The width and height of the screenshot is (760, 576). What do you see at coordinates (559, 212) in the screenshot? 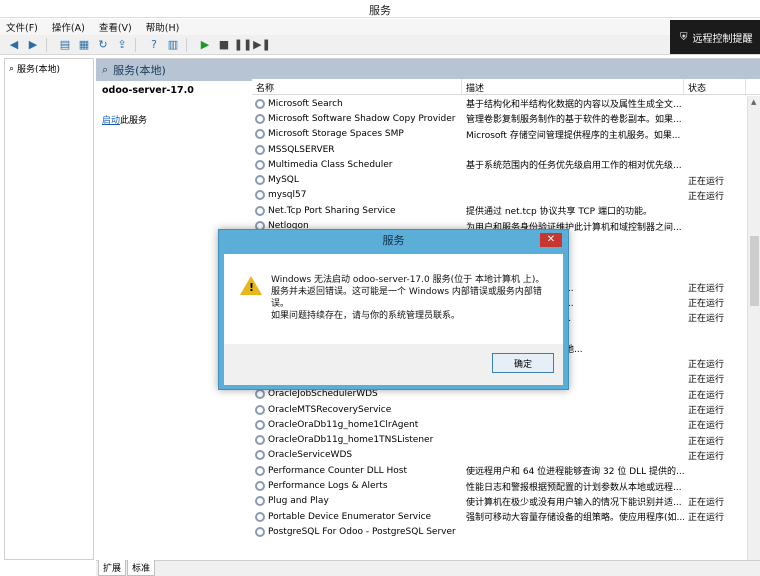
I see `service-description: 提供通过 net.tcp 协议共享 TCP 端口的功能。` at bounding box center [559, 212].